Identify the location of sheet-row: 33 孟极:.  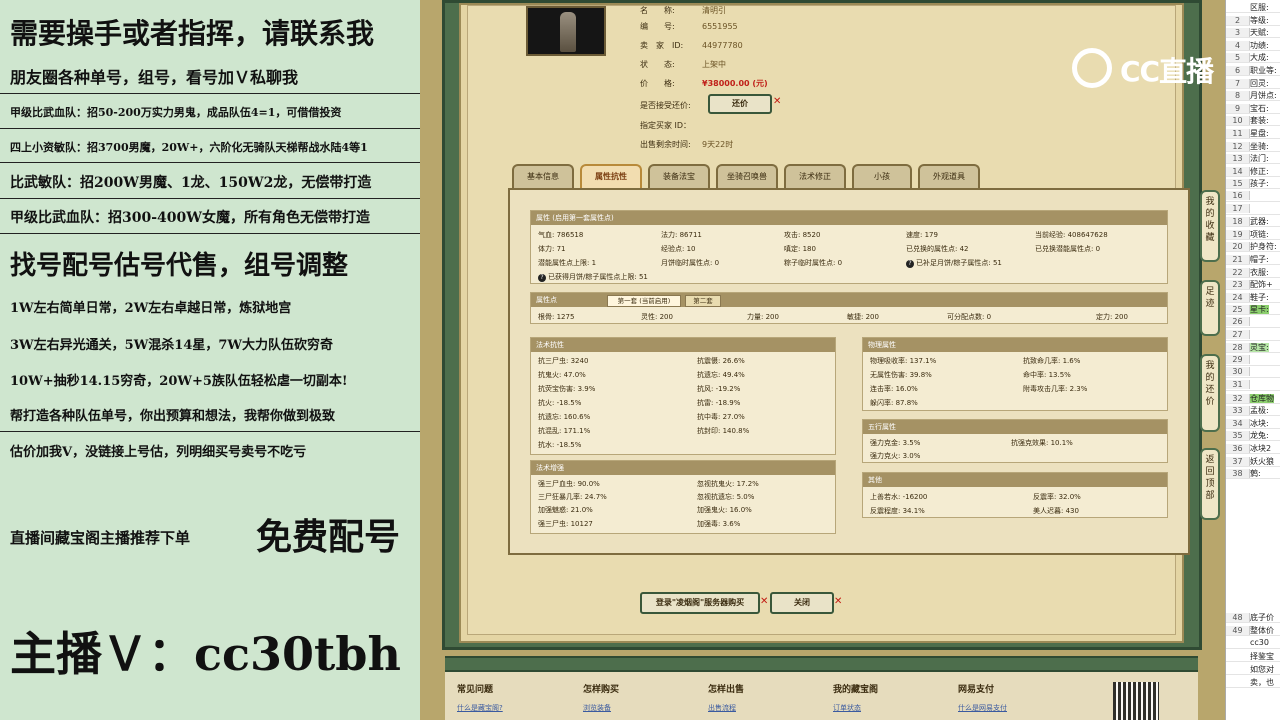
(1253, 411).